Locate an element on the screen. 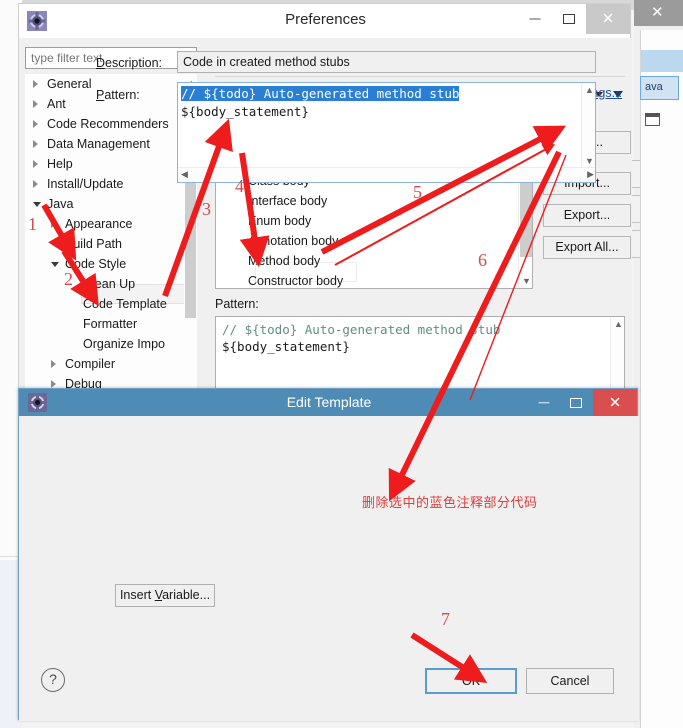  scroll-right-icon: ▶ is located at coordinates (590, 174).